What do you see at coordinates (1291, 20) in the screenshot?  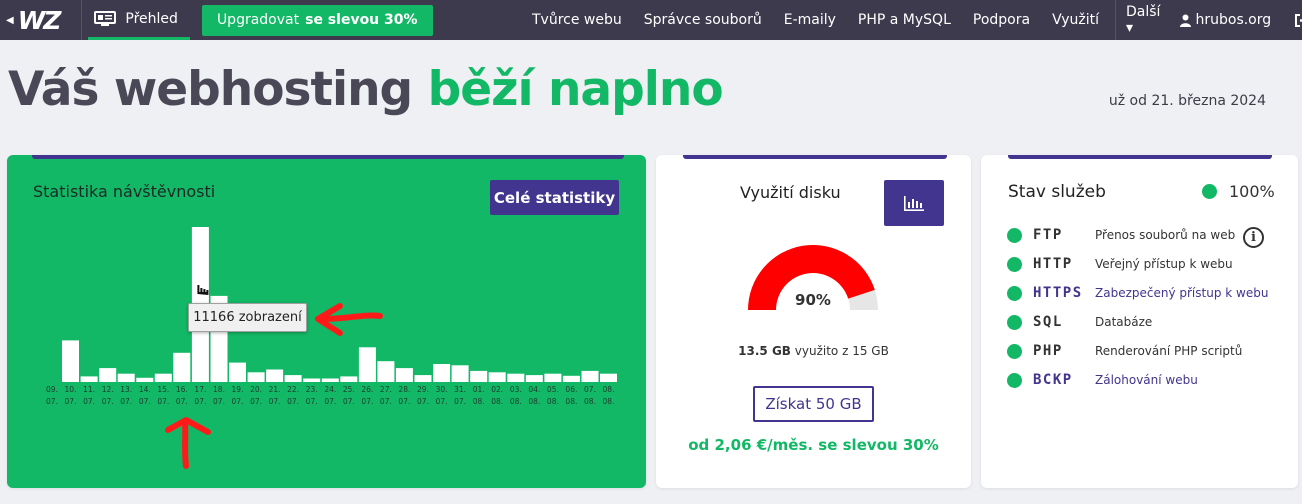 I see `logout-icon` at bounding box center [1291, 20].